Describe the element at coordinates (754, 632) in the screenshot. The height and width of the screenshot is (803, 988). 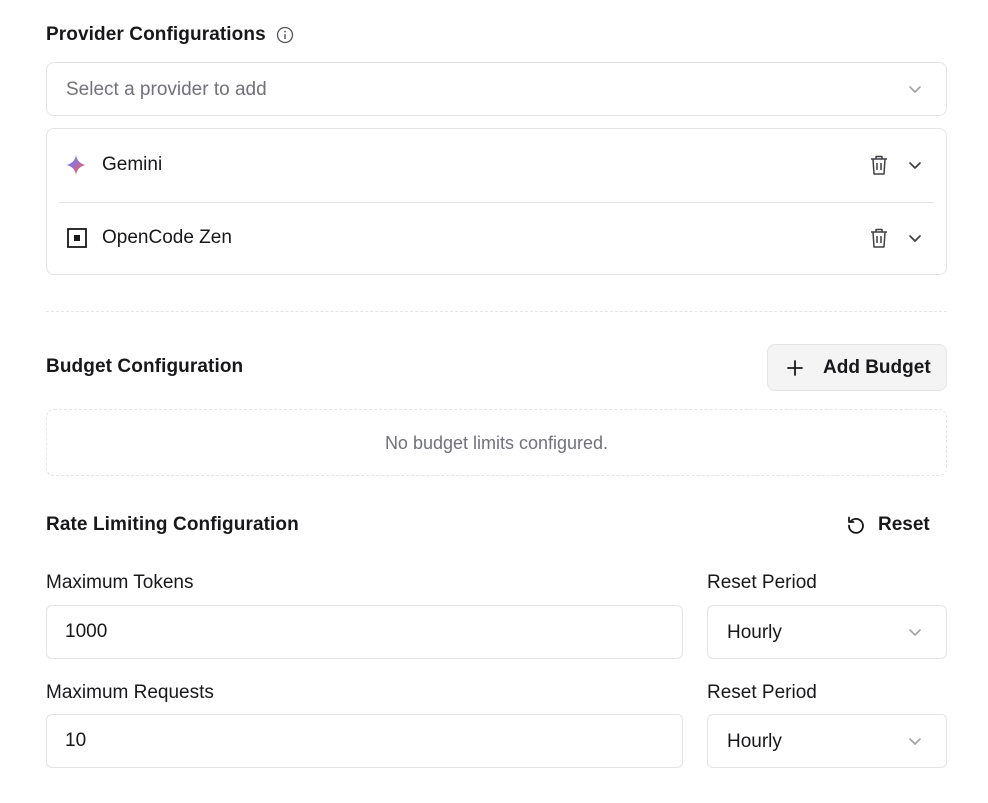
I see `tokens-reset-period-value: Hourly` at that location.